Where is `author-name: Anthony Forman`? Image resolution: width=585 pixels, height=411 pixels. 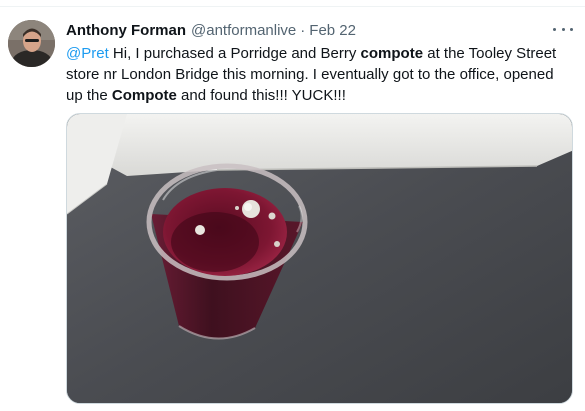 author-name: Anthony Forman is located at coordinates (126, 30).